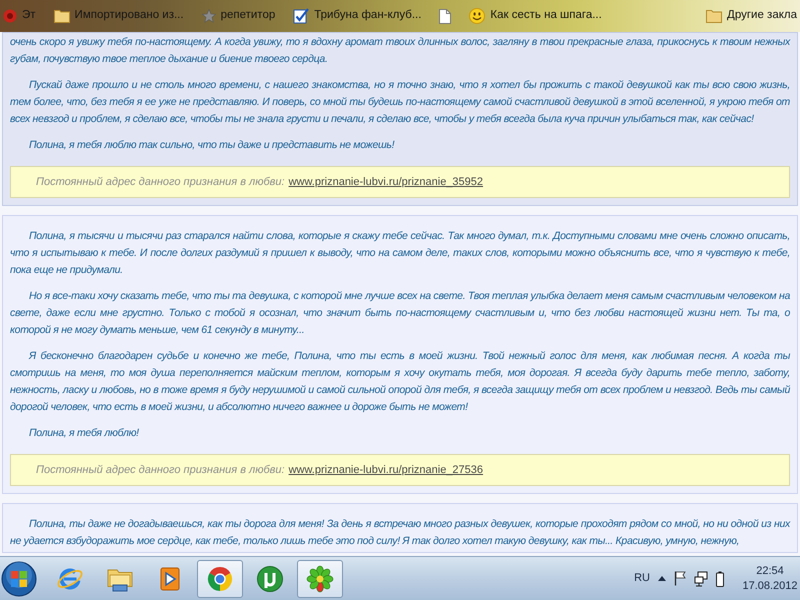  I want to click on smiley-icon, so click(477, 16).